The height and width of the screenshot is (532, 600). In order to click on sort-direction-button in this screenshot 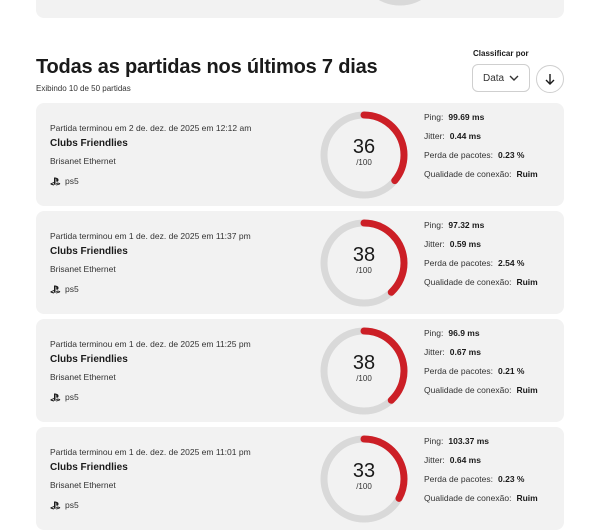, I will do `click(550, 79)`.